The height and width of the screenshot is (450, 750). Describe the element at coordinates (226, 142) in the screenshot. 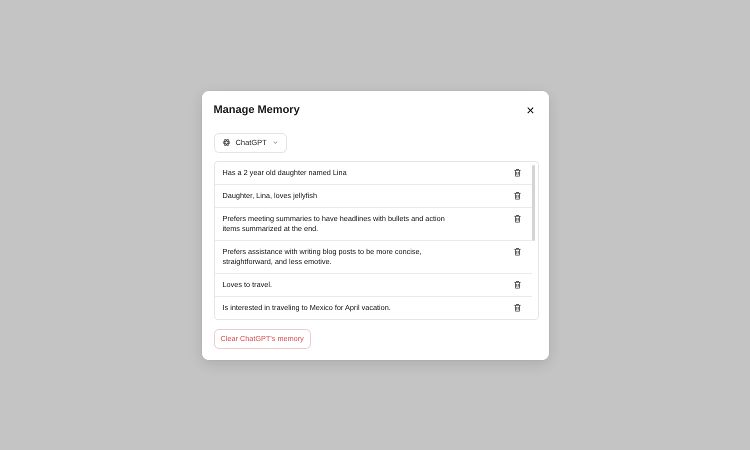

I see `flower-logo-icon` at that location.